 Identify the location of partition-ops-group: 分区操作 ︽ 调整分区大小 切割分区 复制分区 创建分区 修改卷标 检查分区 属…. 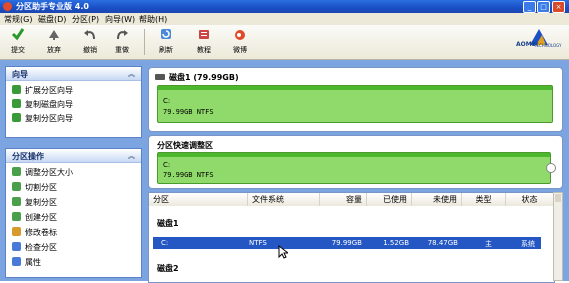
(73, 213).